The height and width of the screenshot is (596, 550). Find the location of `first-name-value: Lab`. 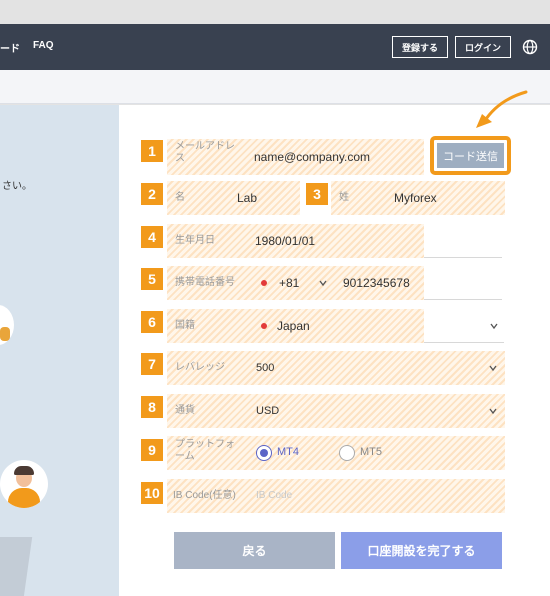

first-name-value: Lab is located at coordinates (247, 198).